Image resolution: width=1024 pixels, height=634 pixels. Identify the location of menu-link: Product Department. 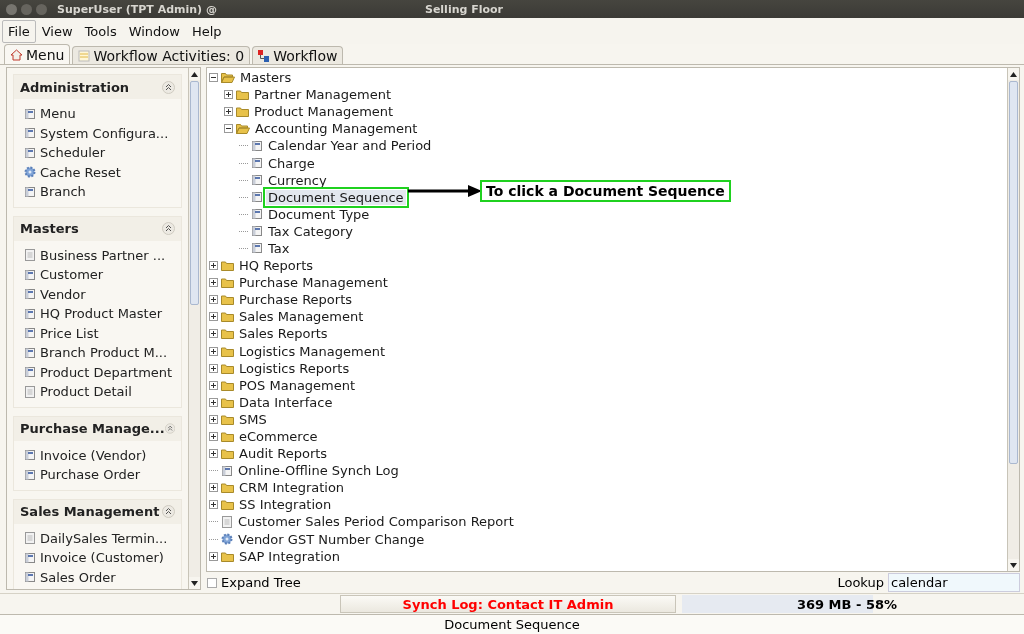
(97, 372).